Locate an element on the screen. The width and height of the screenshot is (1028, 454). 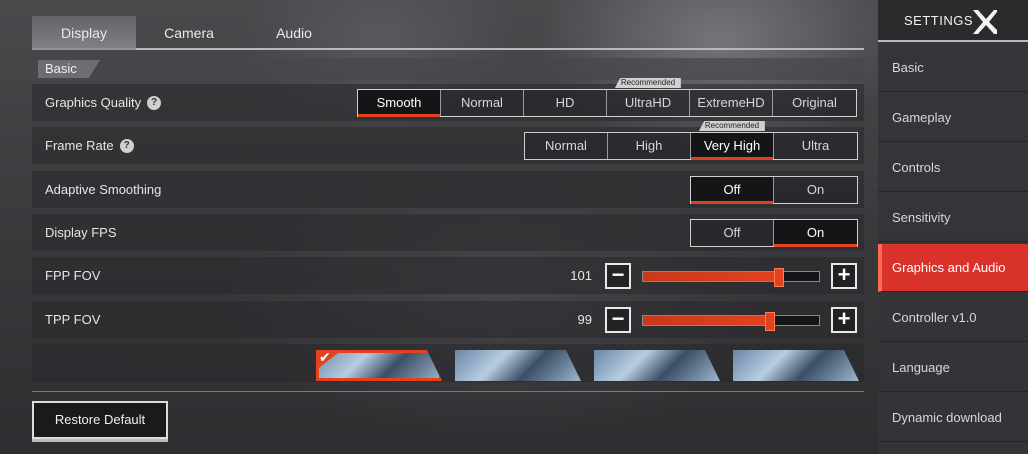
sidebar-header: SETTINGS is located at coordinates (953, 21).